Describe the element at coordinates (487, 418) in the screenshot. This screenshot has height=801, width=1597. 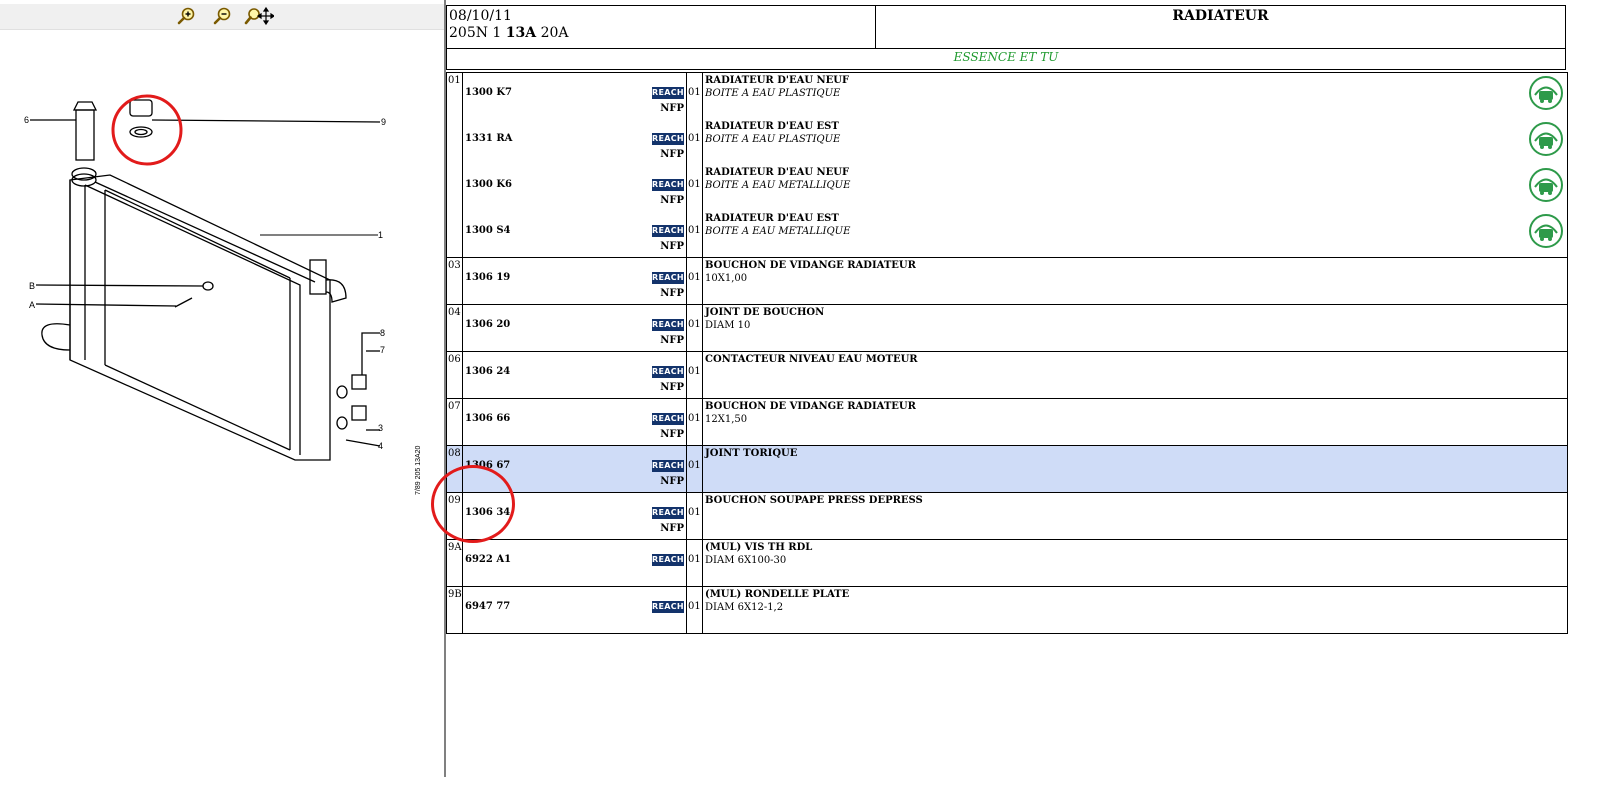
I see `part-reference: 1306 66` at that location.